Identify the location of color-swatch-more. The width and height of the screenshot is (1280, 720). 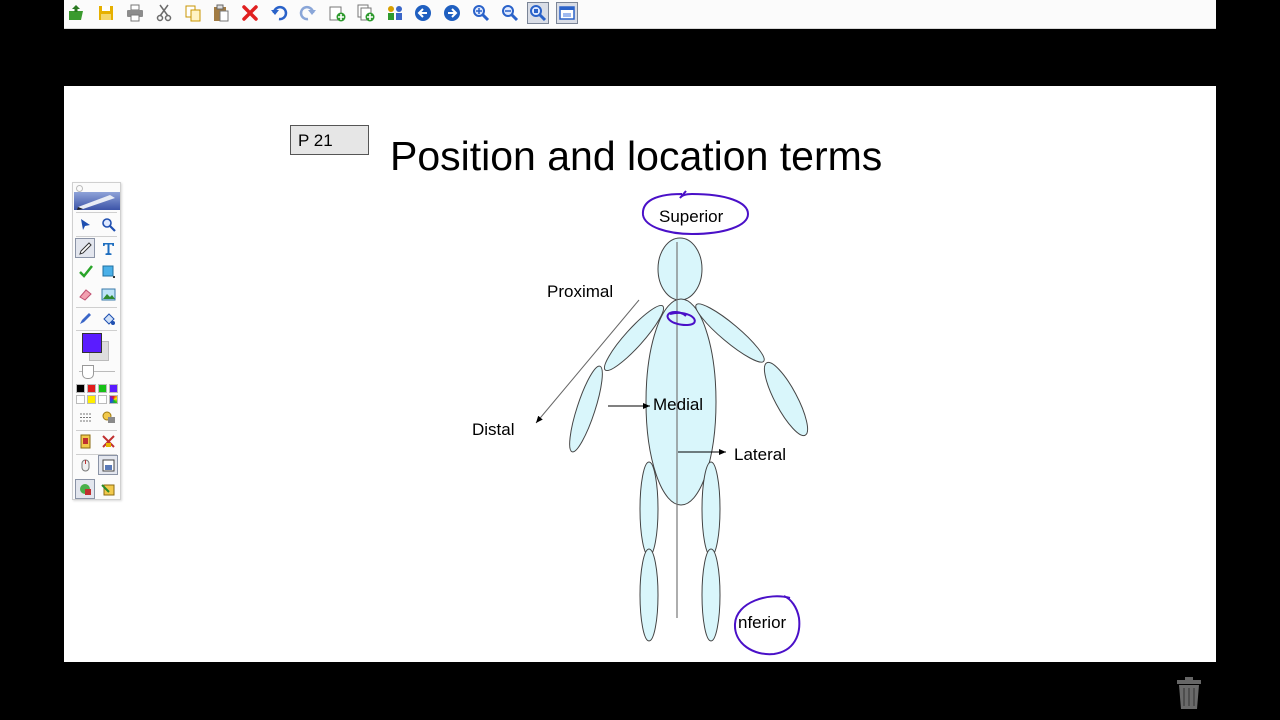
(113, 399).